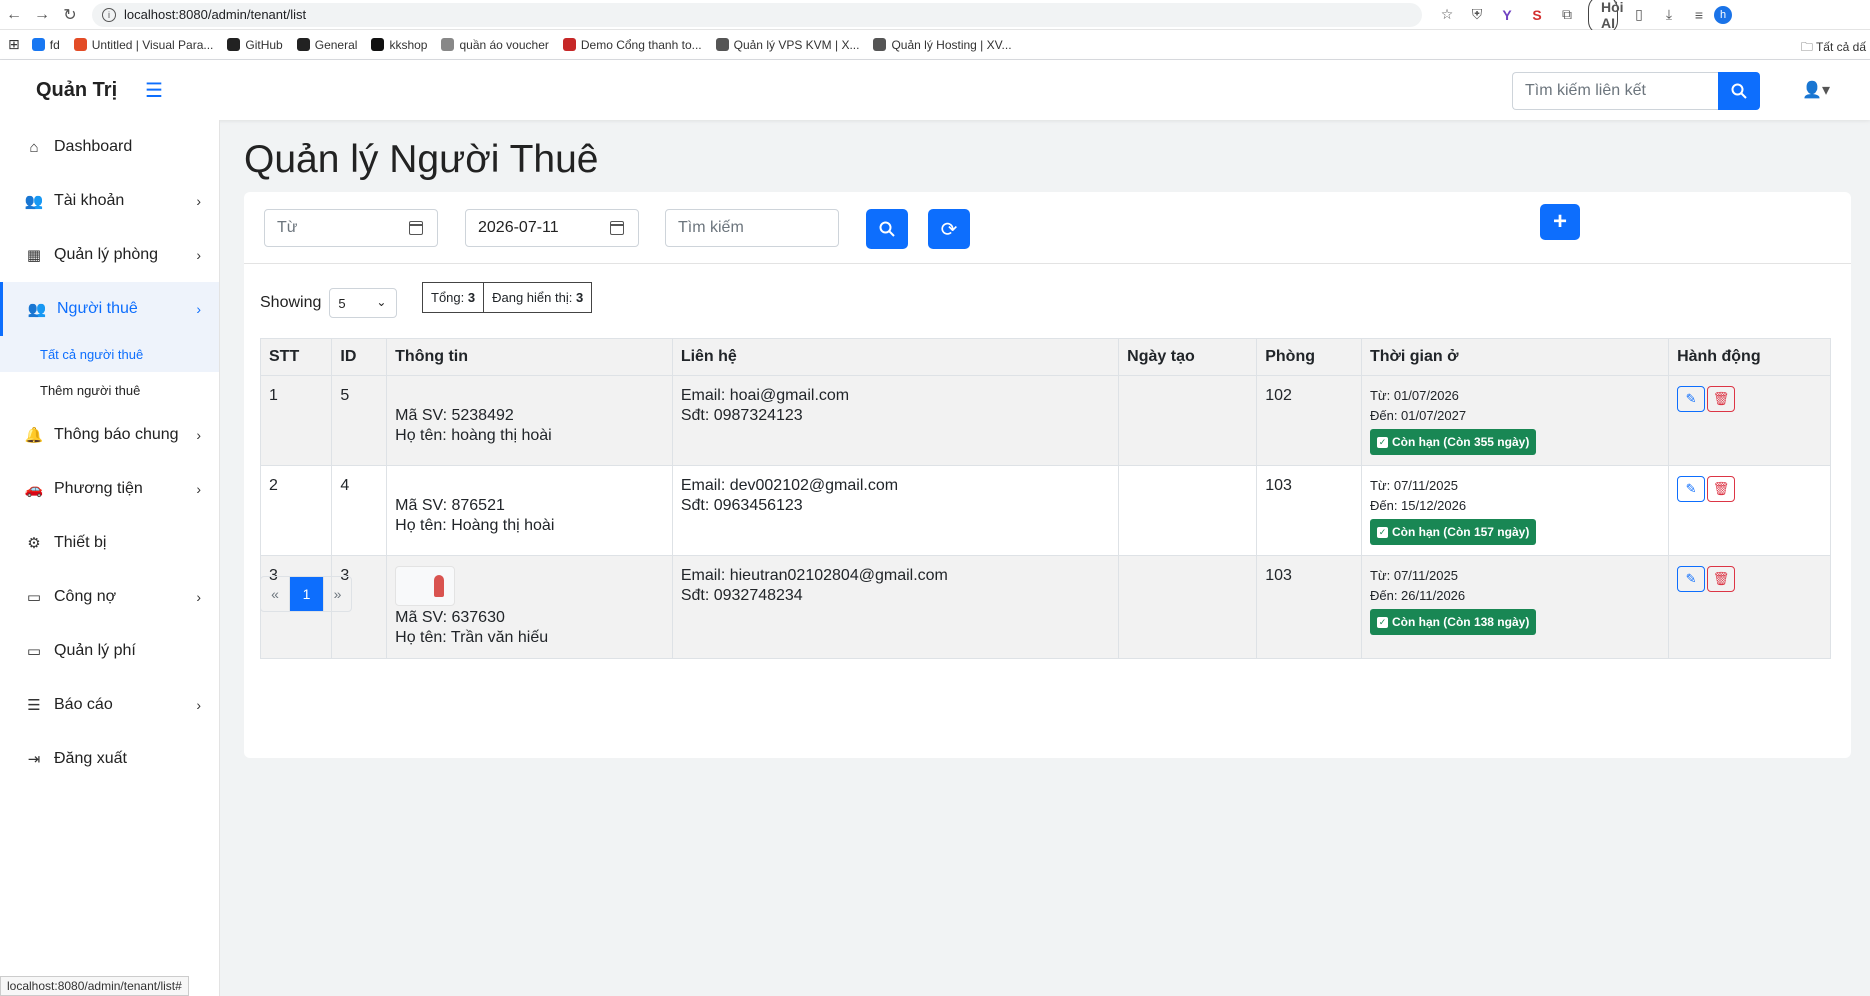 This screenshot has height=996, width=1870. What do you see at coordinates (1515, 357) in the screenshot?
I see `column-header: Thời gian ở` at bounding box center [1515, 357].